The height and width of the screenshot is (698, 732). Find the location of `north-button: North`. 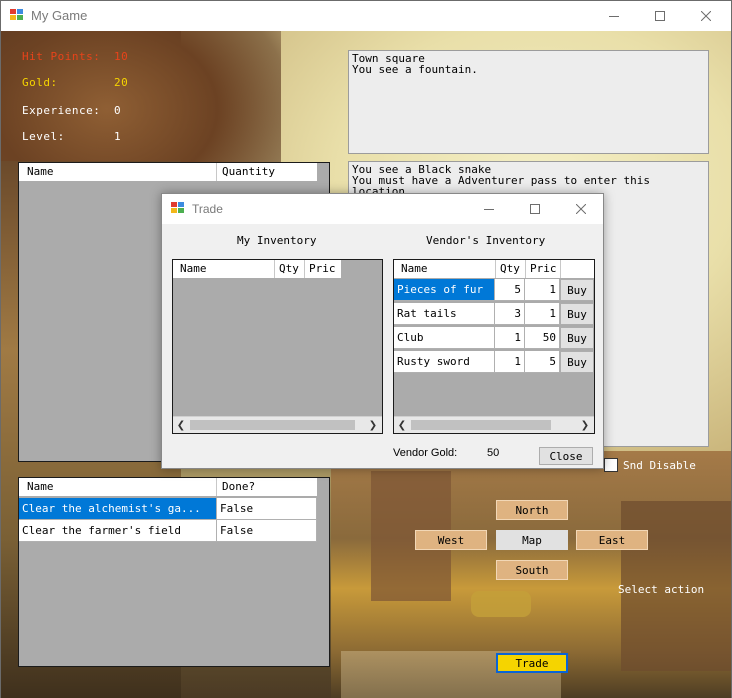

north-button: North is located at coordinates (532, 510).